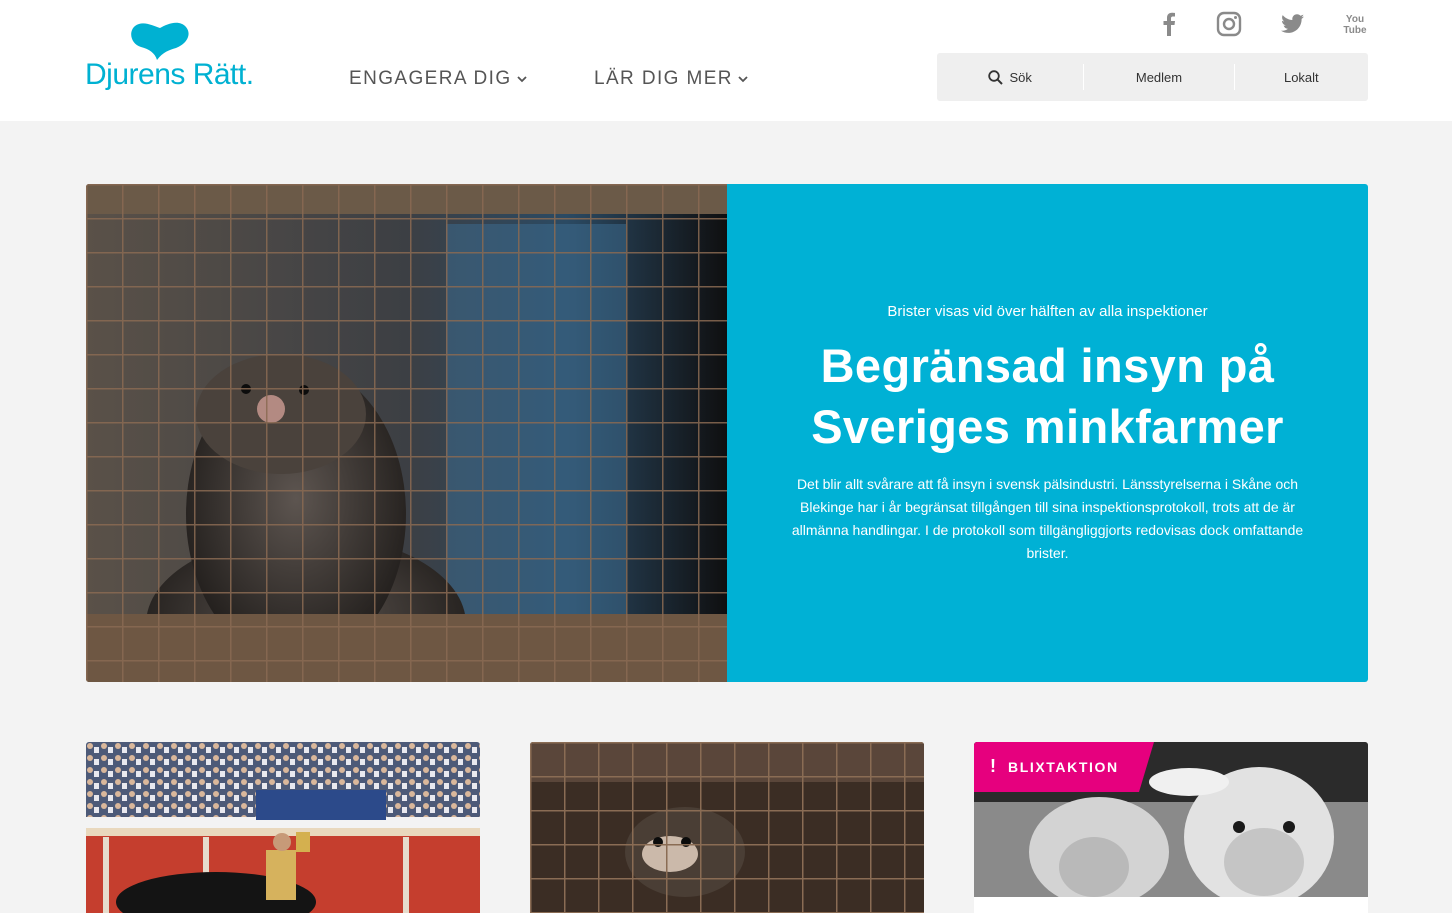 The width and height of the screenshot is (1452, 913). Describe the element at coordinates (1355, 30) in the screenshot. I see `svg-text: Tube` at that location.